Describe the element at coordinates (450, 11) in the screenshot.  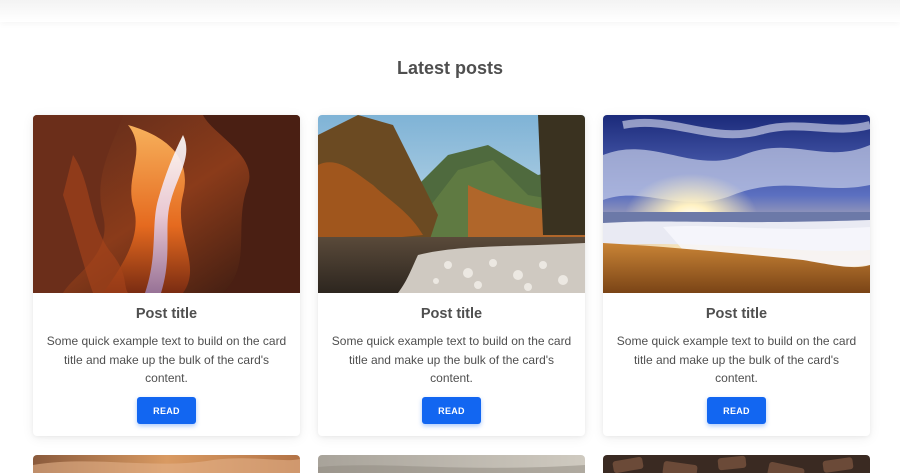
I see `navbar` at that location.